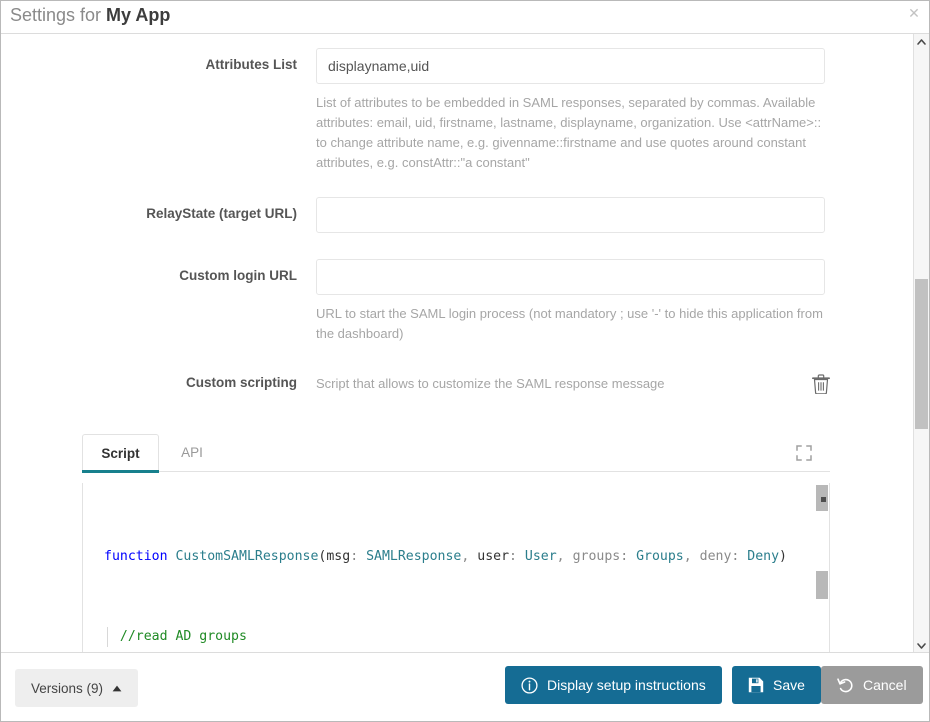  What do you see at coordinates (789, 685) in the screenshot?
I see `save-label: Save` at bounding box center [789, 685].